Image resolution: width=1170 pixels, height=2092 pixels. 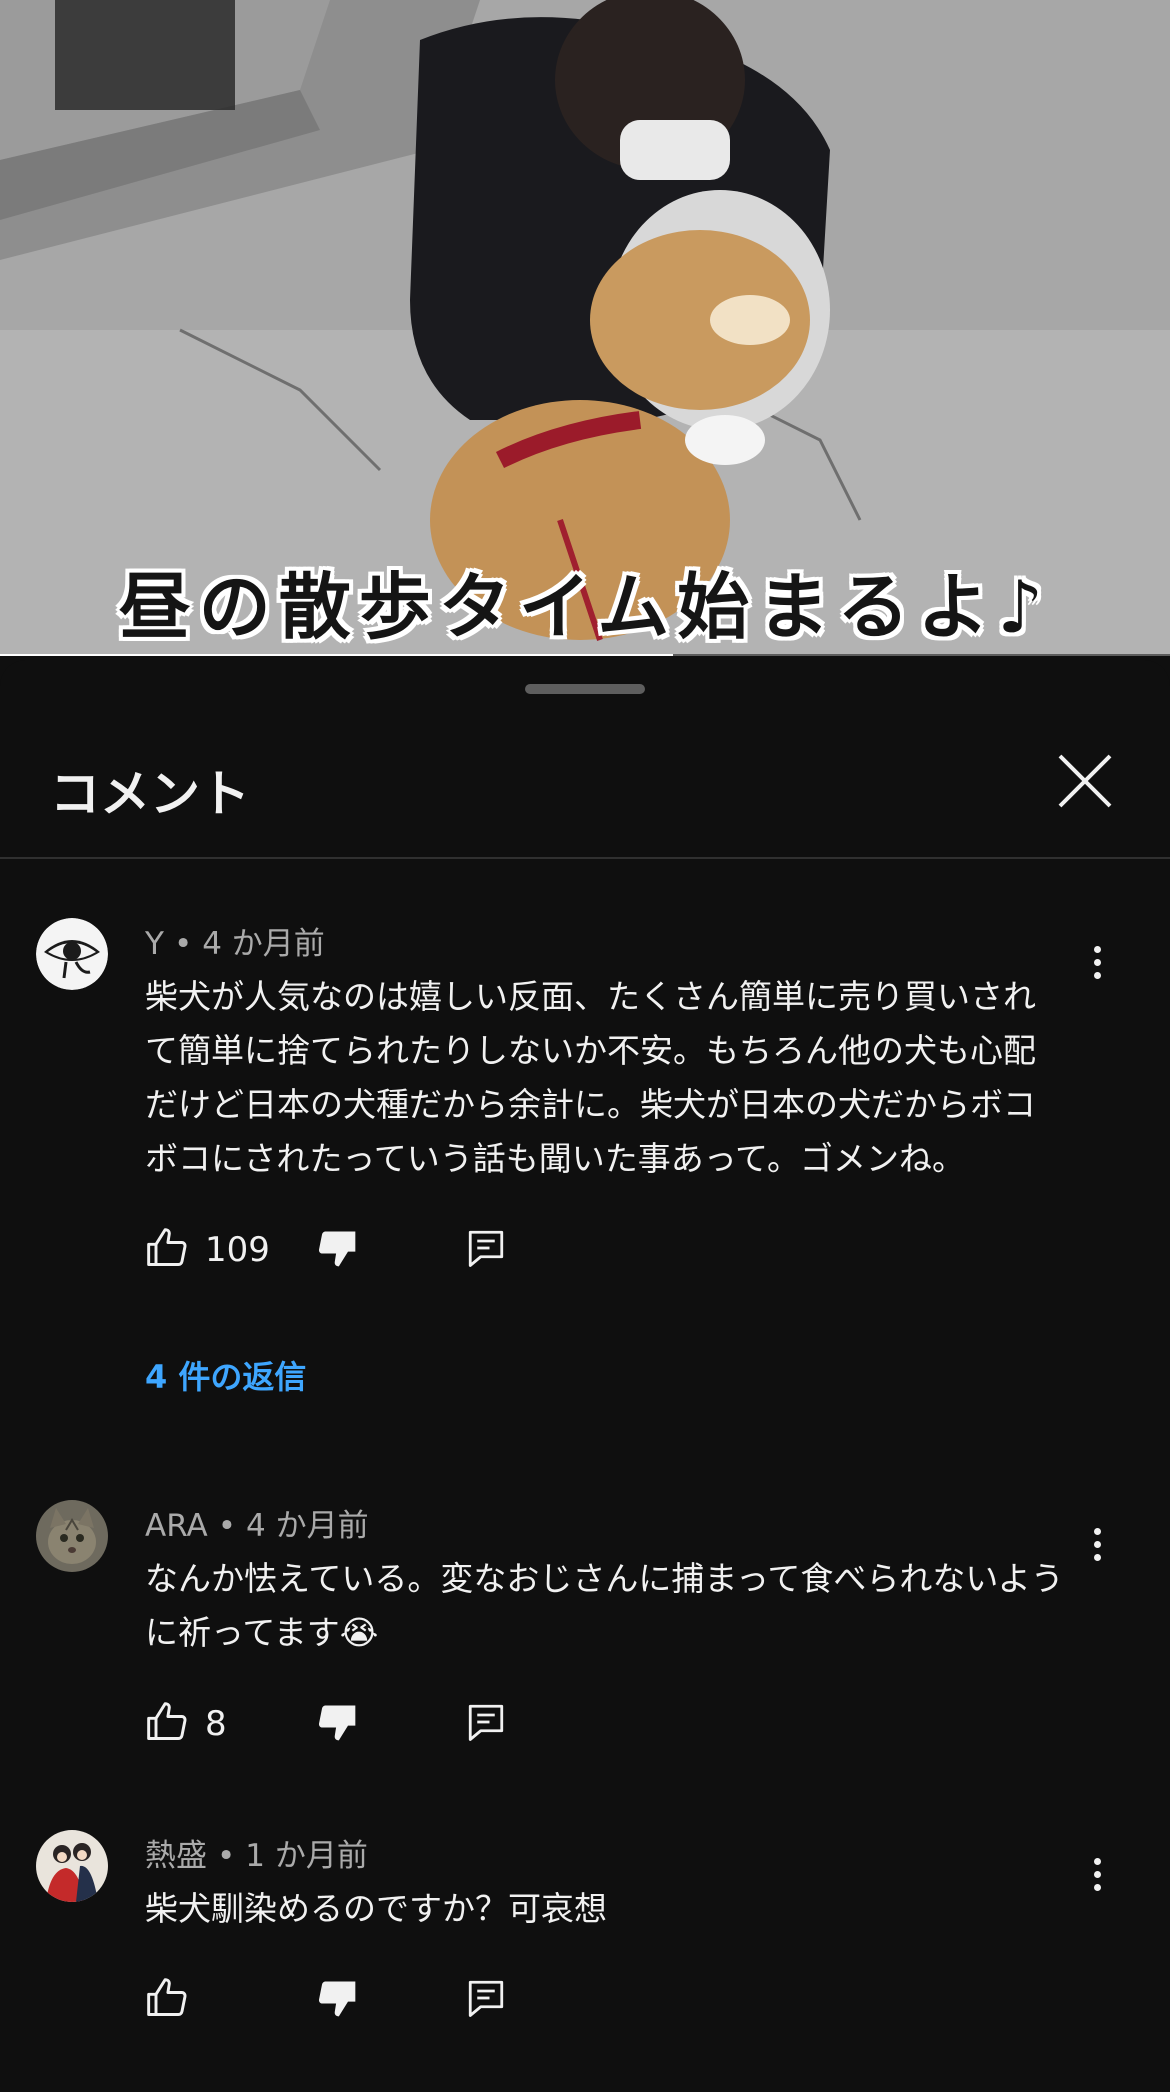 I want to click on close-icon, so click(x=1085, y=781).